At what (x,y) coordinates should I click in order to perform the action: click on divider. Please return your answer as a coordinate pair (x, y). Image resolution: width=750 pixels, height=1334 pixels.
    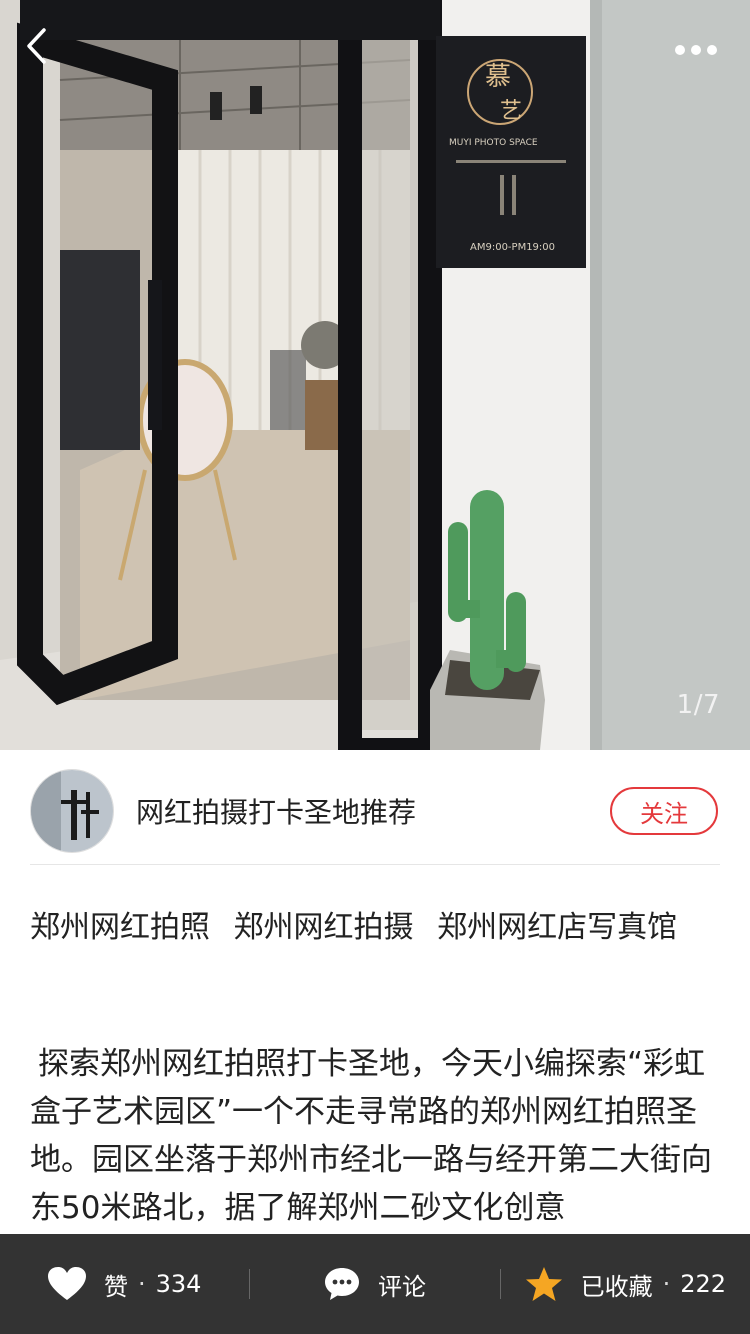
    Looking at the image, I should click on (375, 864).